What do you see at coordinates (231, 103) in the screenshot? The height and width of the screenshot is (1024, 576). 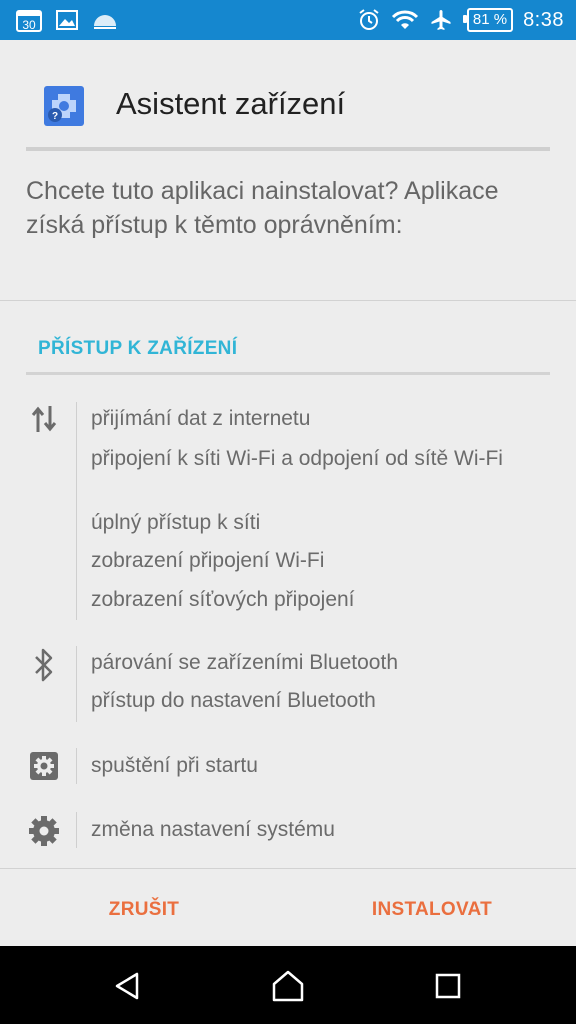 I see `dialog-title: Asistent zařízení` at bounding box center [231, 103].